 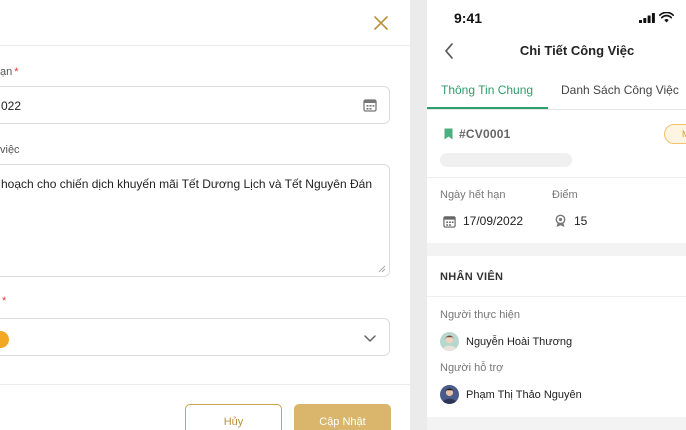 I want to click on description-label-text: việc, so click(x=10, y=150).